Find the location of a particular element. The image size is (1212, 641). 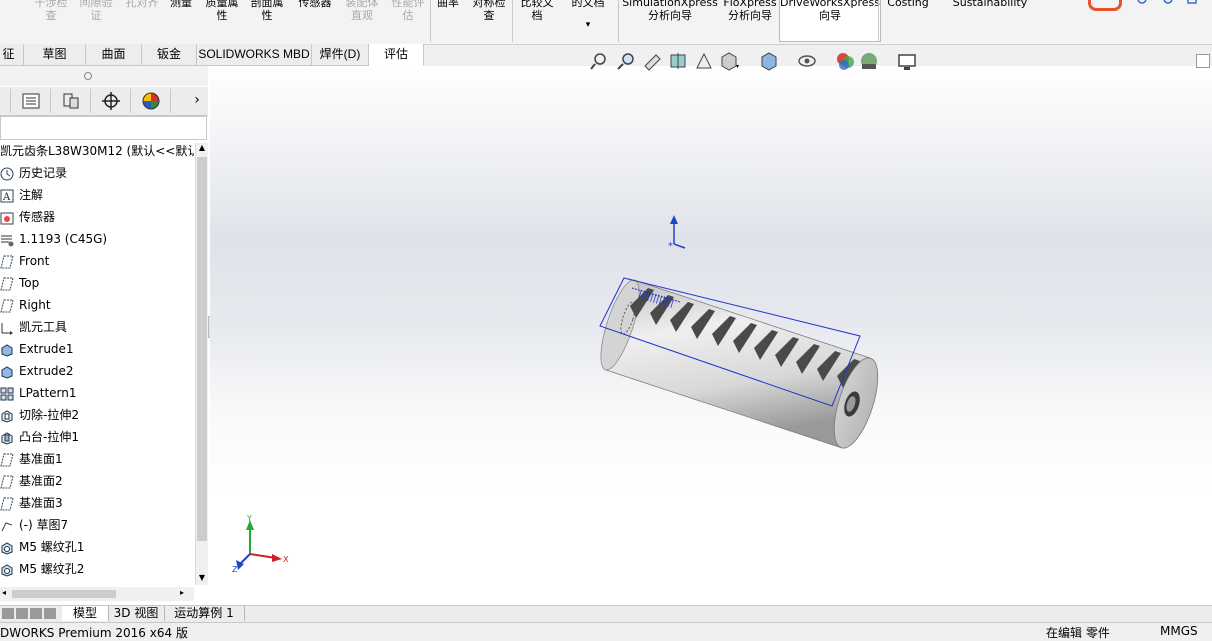

tree-item: 1.1193 (C45G) is located at coordinates (97, 239).